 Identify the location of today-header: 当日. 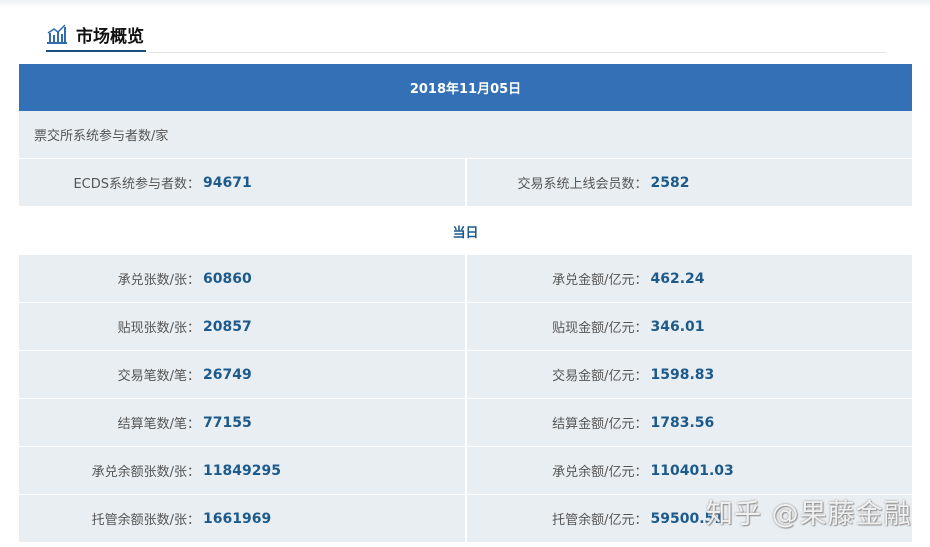
(465, 231).